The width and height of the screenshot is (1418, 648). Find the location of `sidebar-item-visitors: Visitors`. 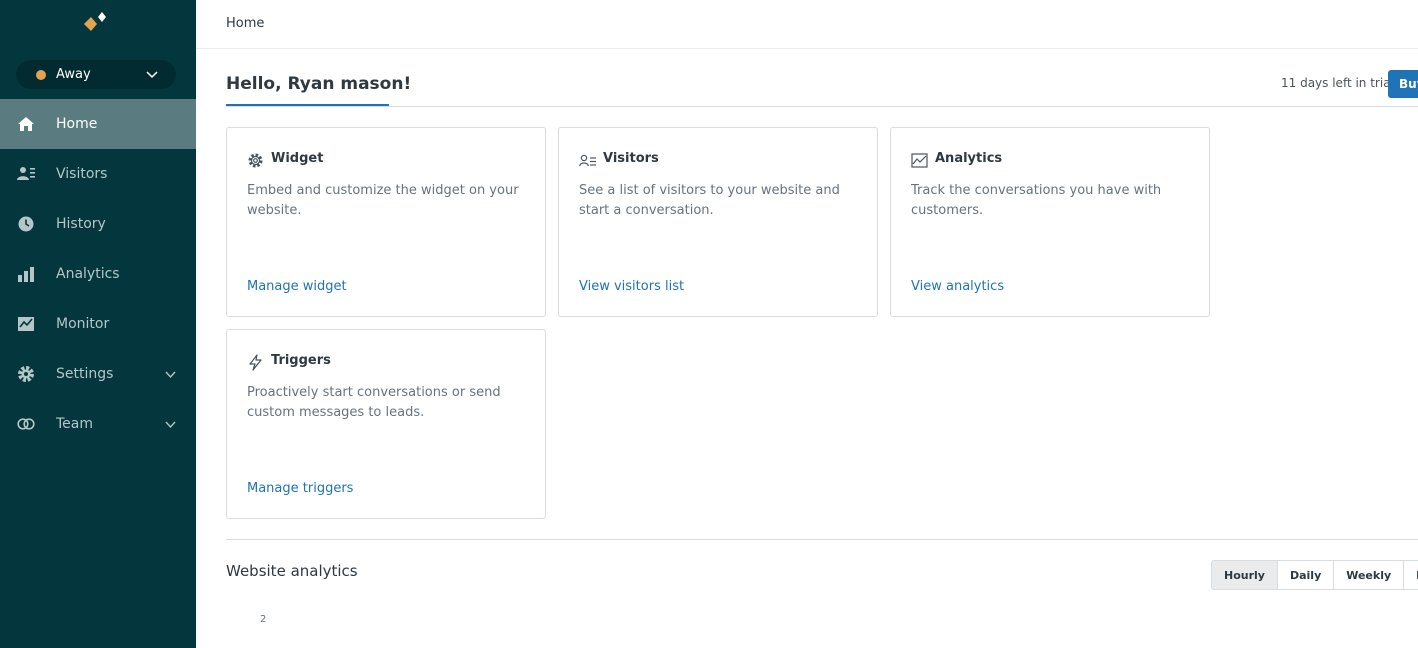

sidebar-item-visitors: Visitors is located at coordinates (98, 174).